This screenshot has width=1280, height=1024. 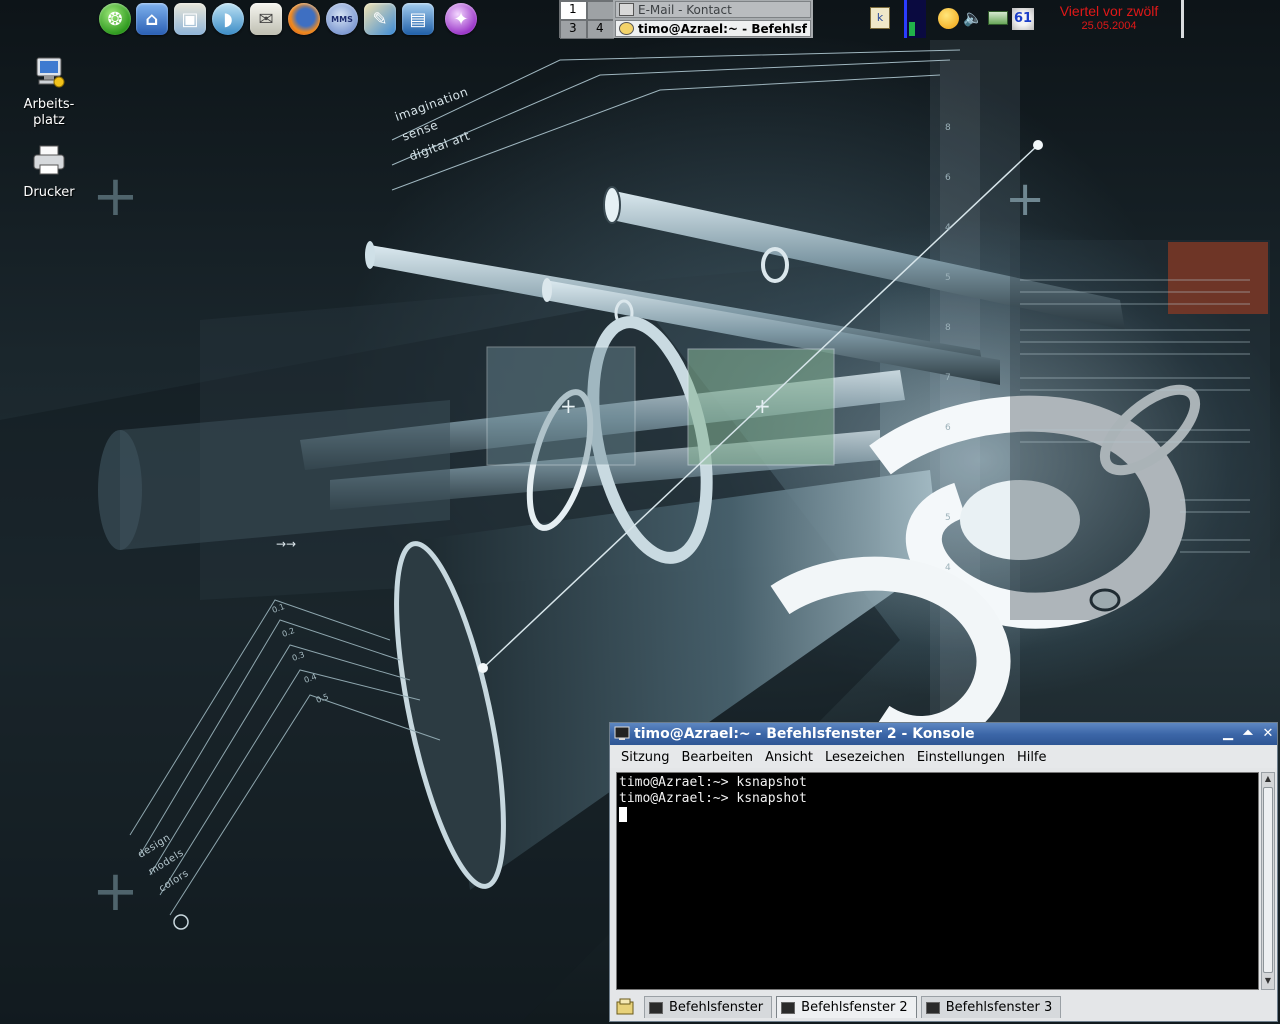 What do you see at coordinates (461, 19) in the screenshot?
I see `tips-icon: ✦` at bounding box center [461, 19].